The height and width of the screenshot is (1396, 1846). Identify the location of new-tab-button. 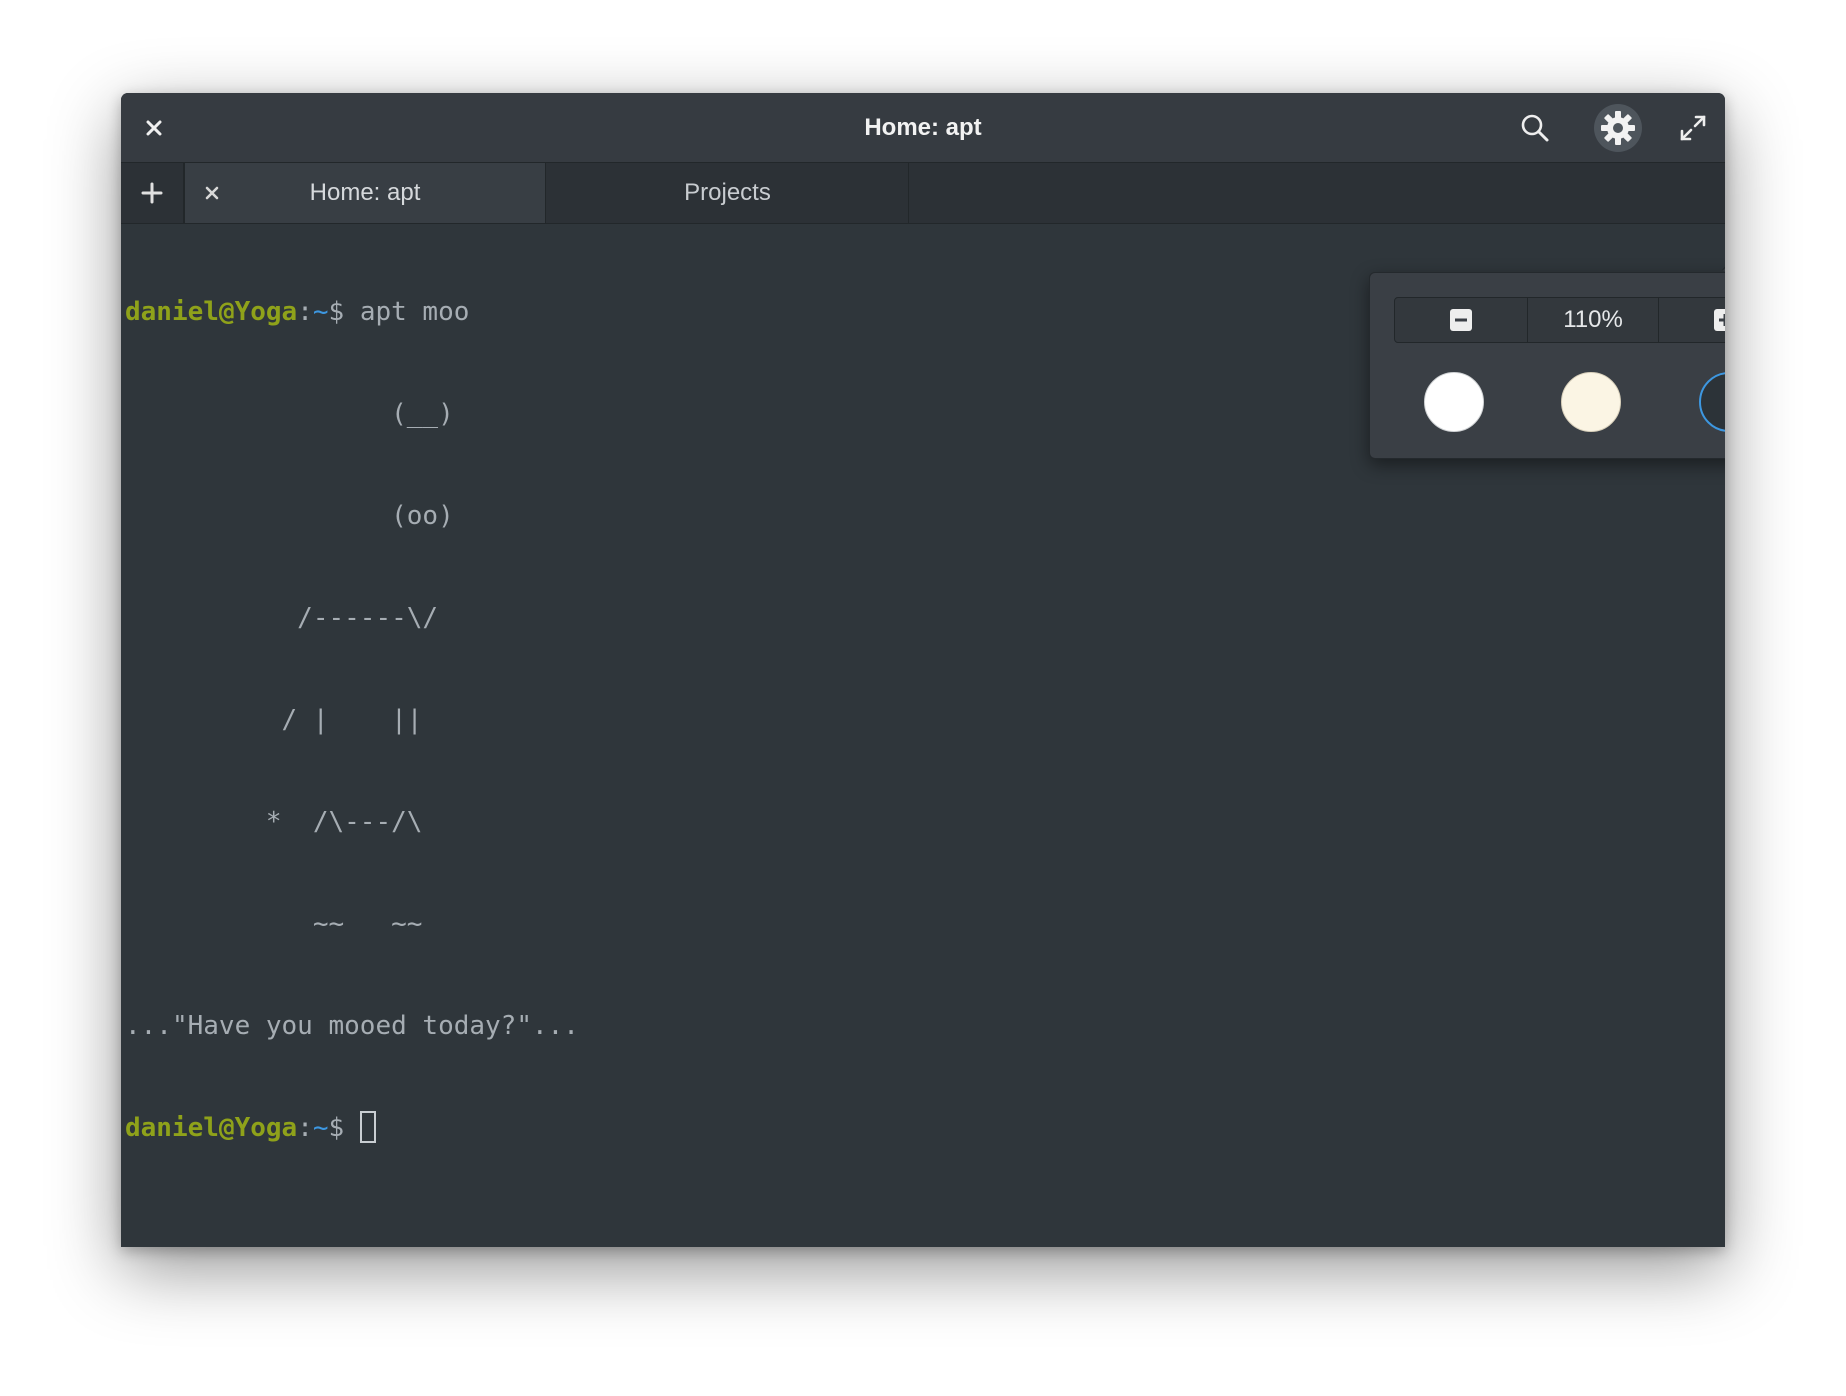
(152, 193).